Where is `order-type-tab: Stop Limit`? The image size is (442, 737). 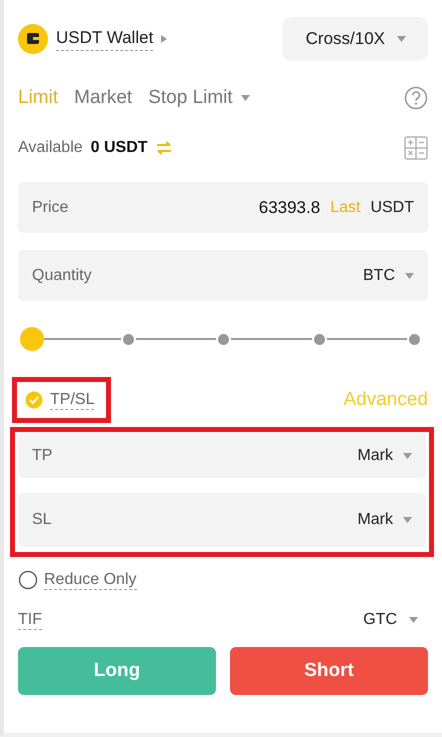
order-type-tab: Stop Limit is located at coordinates (199, 98).